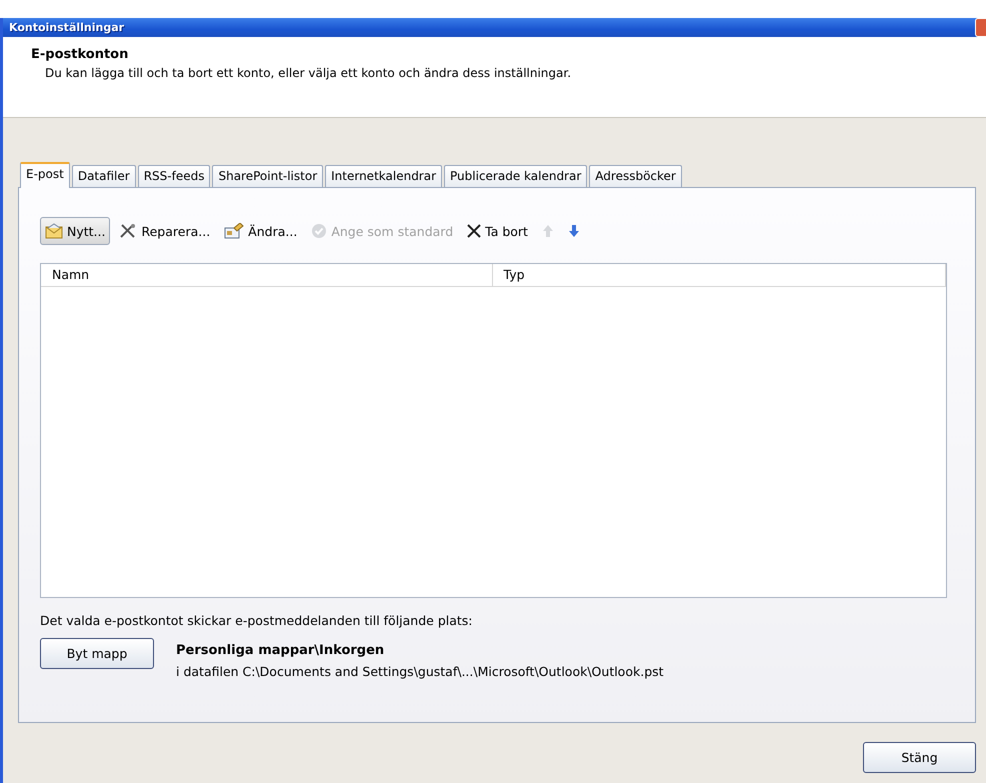  Describe the element at coordinates (383, 176) in the screenshot. I see `tab: Internetkalendrar` at that location.